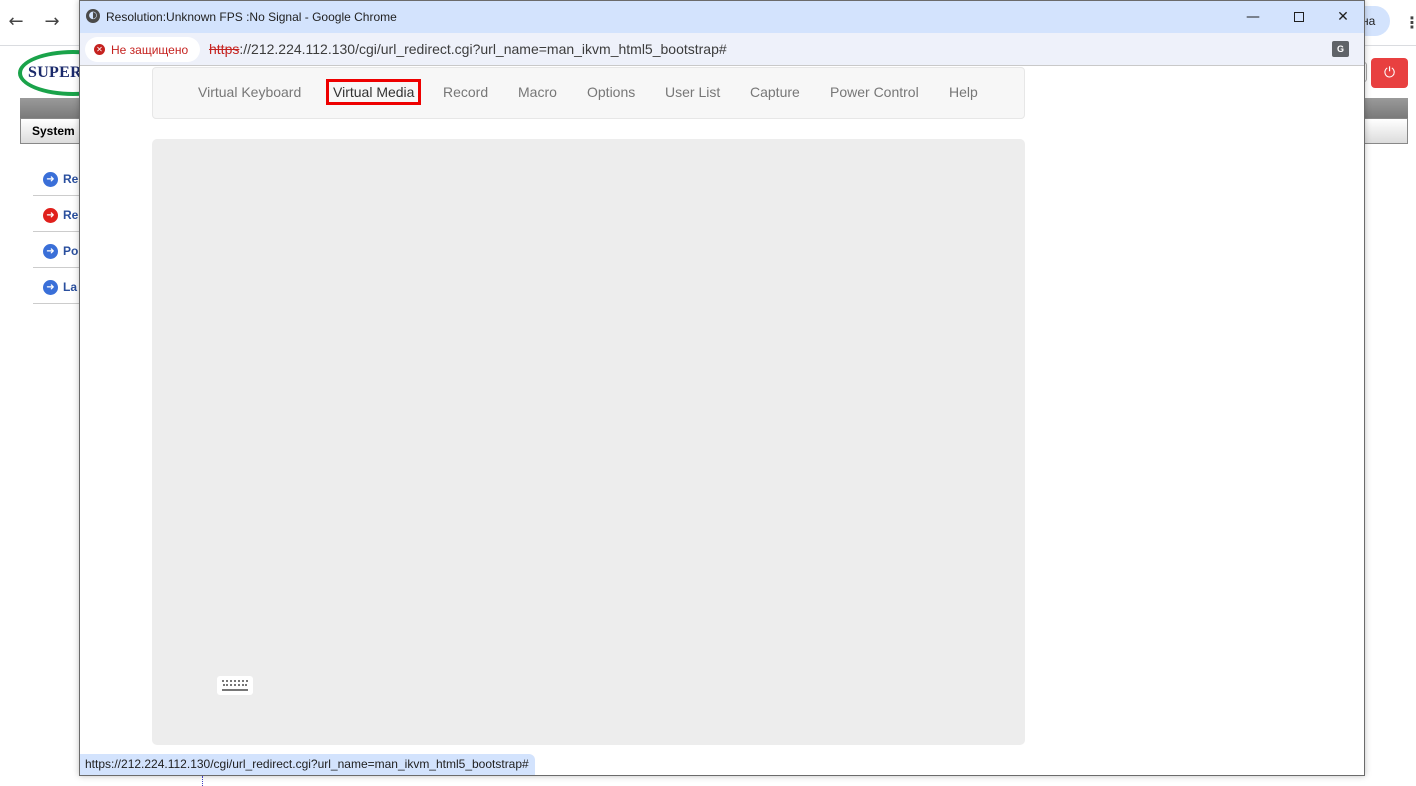 This screenshot has height=786, width=1416. I want to click on menu-virtual-keyboard: Virtual Keyboard, so click(249, 92).